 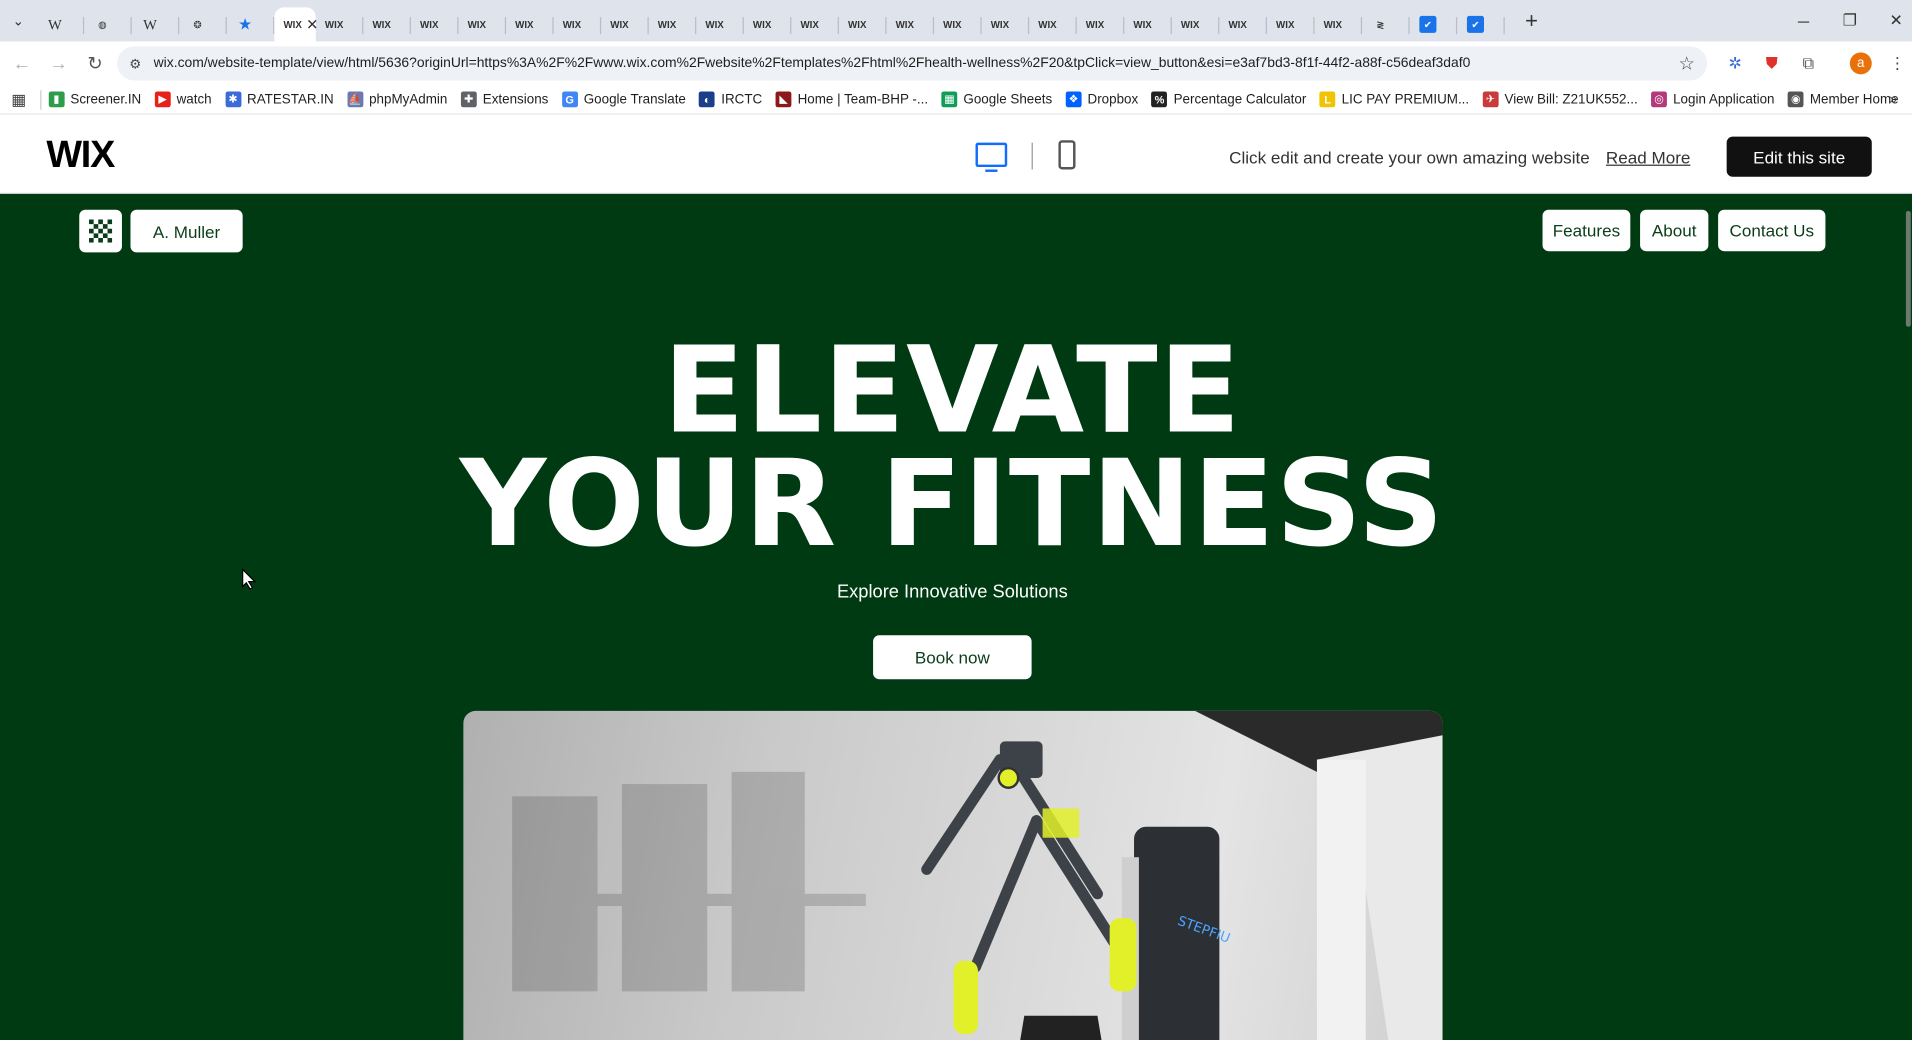 I want to click on irctc-icon: ◐, so click(x=707, y=99).